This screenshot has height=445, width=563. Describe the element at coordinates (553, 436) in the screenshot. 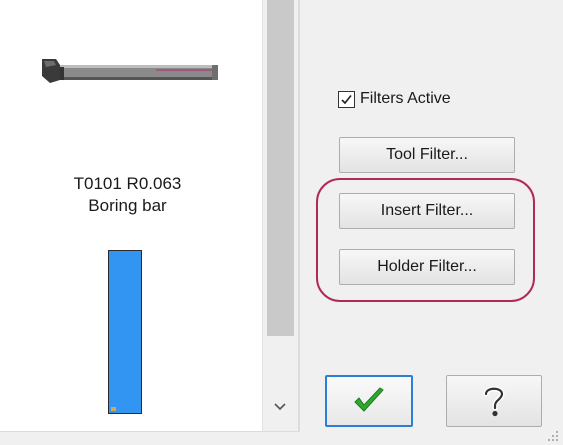

I see `resize-grip-icon` at that location.